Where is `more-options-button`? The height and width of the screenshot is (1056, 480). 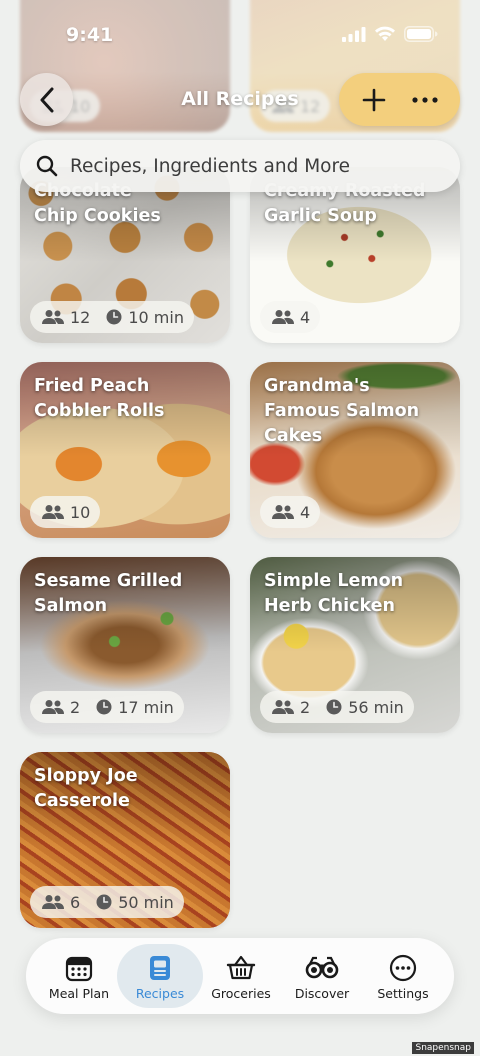 more-options-button is located at coordinates (425, 100).